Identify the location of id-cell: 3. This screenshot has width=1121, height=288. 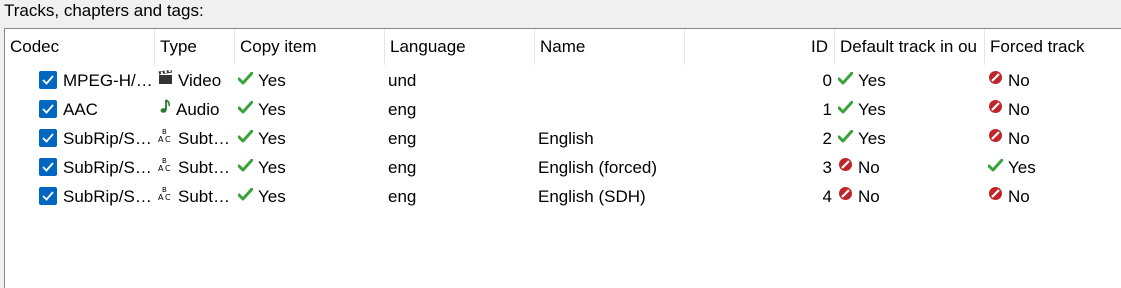
(758, 167).